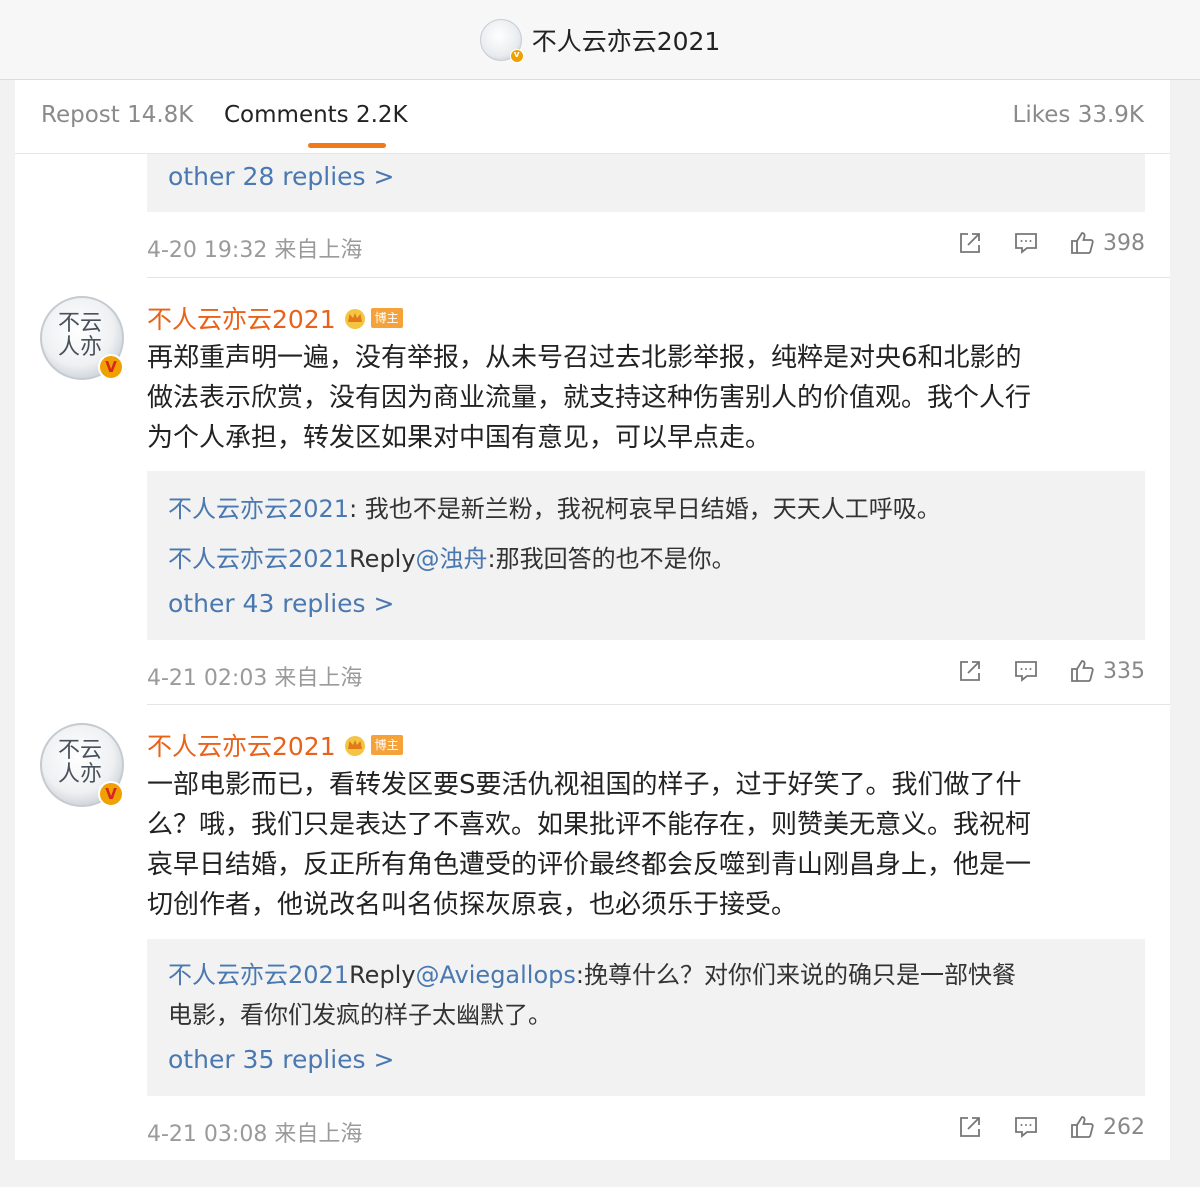 This screenshot has height=1187, width=1200. What do you see at coordinates (592, 117) in the screenshot?
I see `tab-bar: Repost 14.8K Comments 2.2K Likes 33.9K` at bounding box center [592, 117].